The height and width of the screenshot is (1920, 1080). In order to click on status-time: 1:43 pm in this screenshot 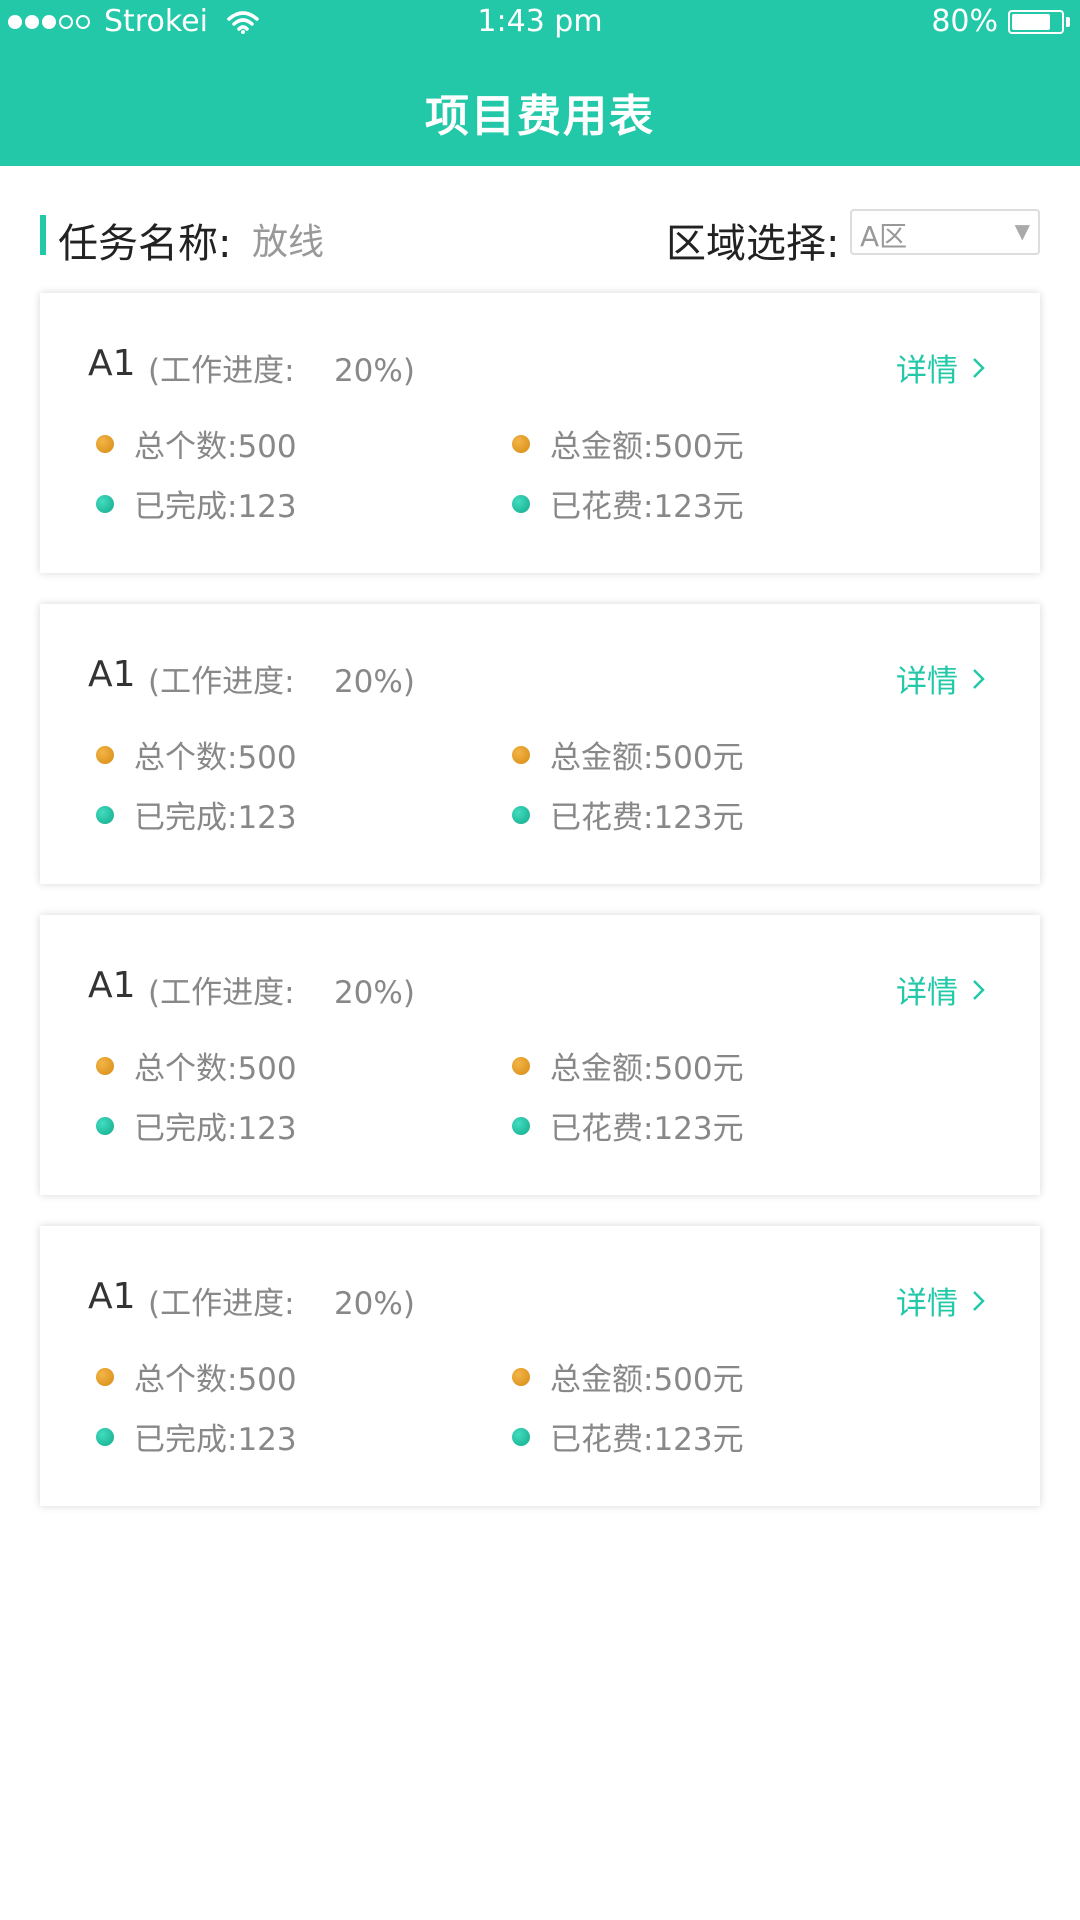, I will do `click(540, 21)`.